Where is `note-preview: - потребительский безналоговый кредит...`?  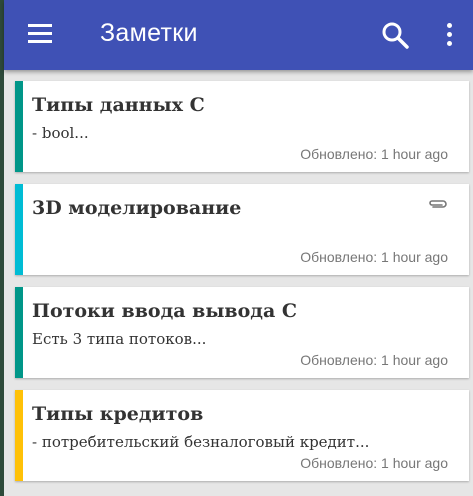 note-preview: - потребительский безналоговый кредит... is located at coordinates (201, 442).